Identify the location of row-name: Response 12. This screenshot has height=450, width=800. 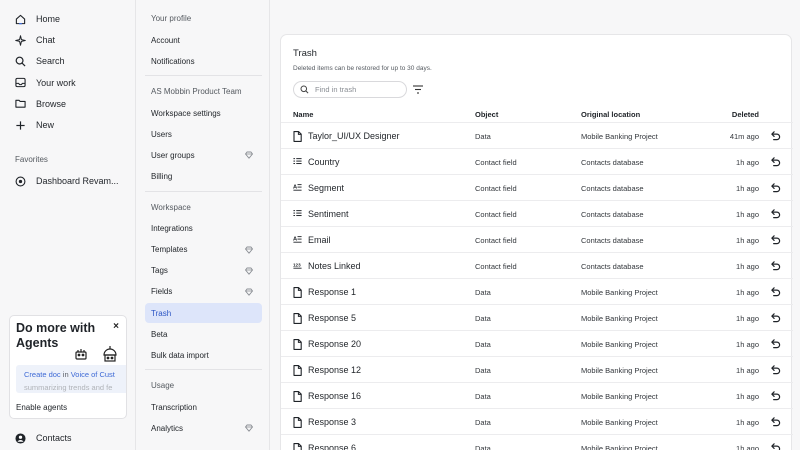
(335, 370).